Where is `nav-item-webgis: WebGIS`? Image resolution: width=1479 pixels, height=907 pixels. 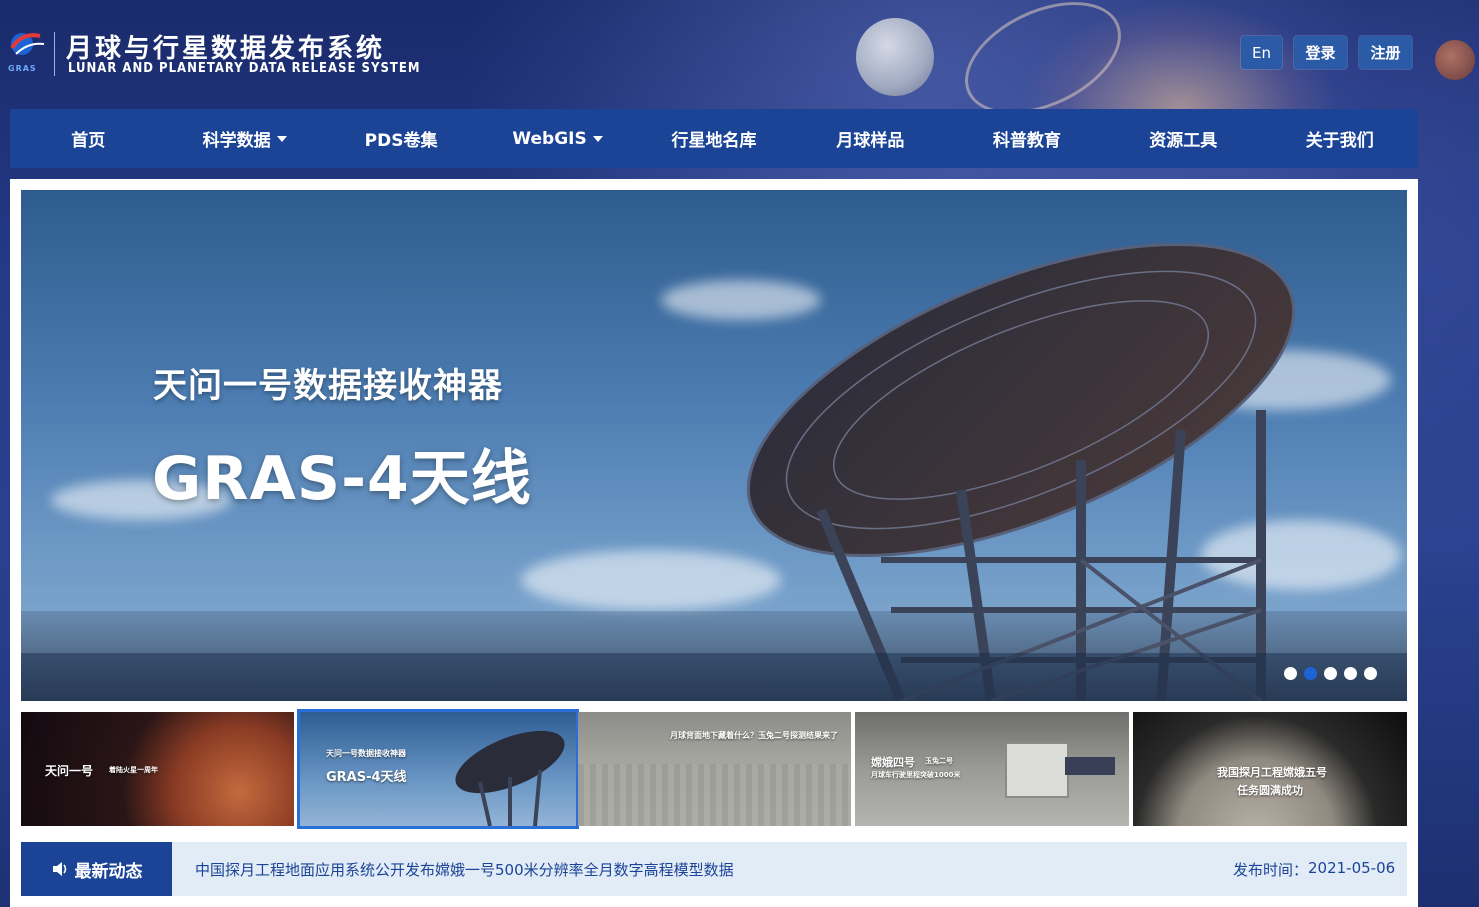
nav-item-webgis: WebGIS is located at coordinates (557, 138).